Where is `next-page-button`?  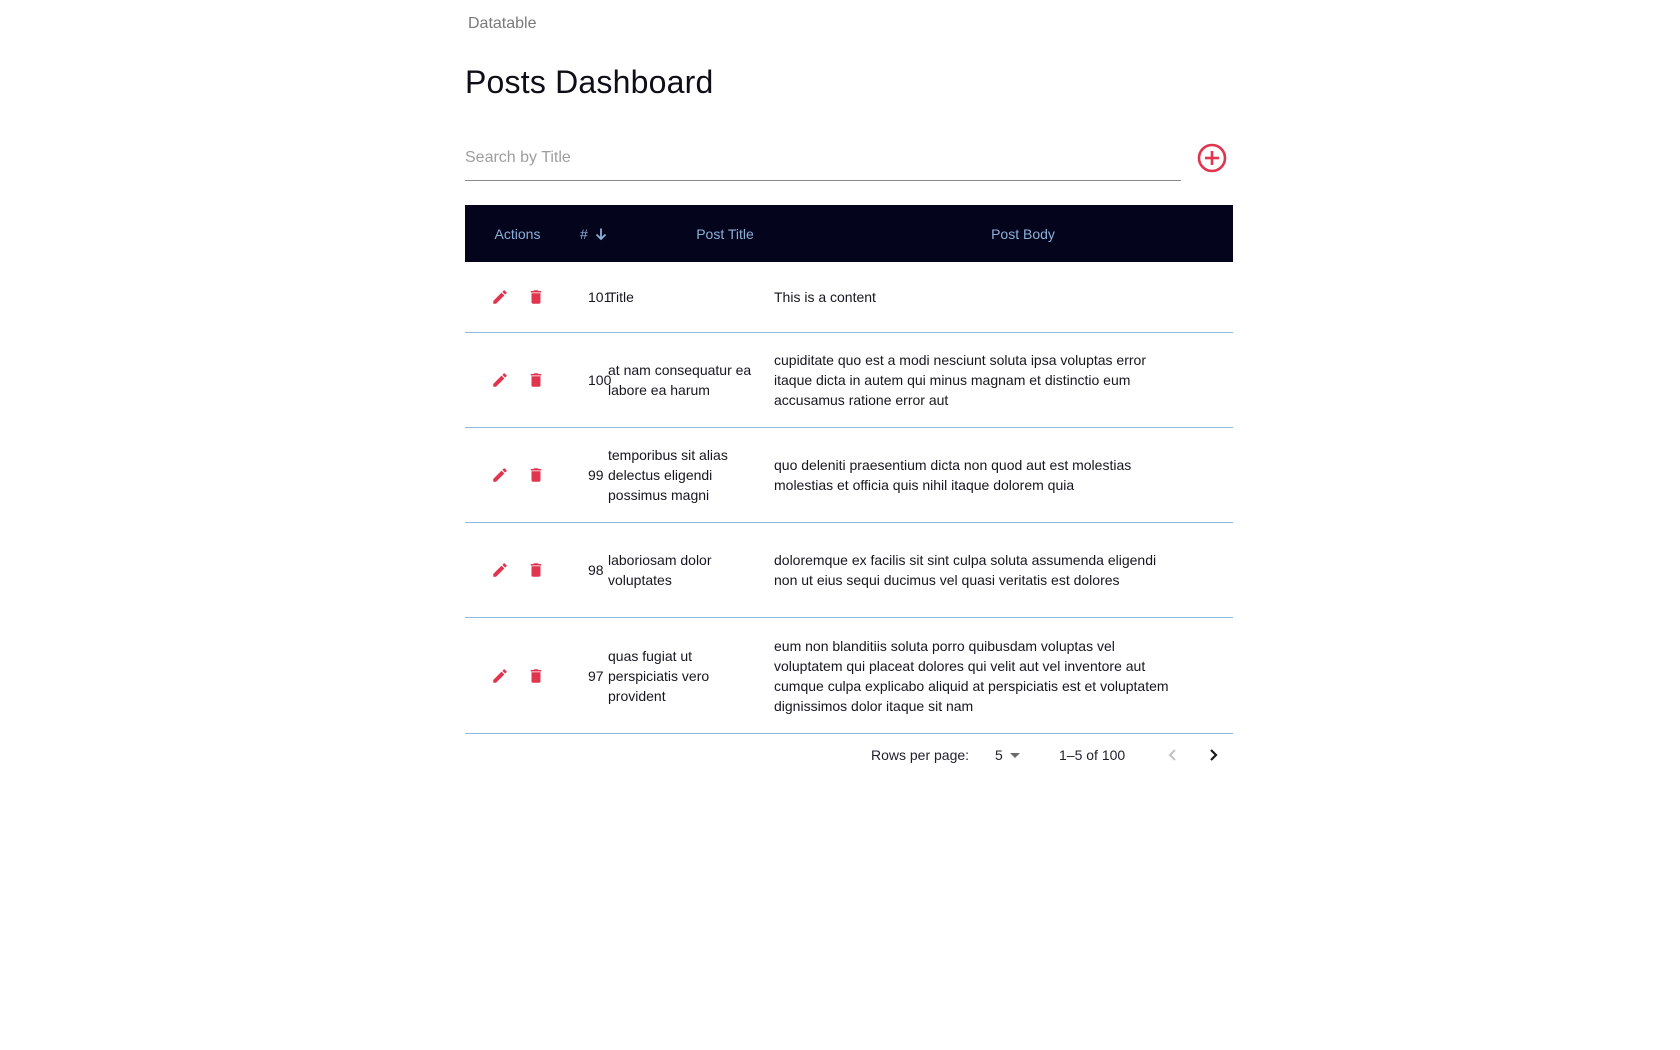 next-page-button is located at coordinates (1213, 756).